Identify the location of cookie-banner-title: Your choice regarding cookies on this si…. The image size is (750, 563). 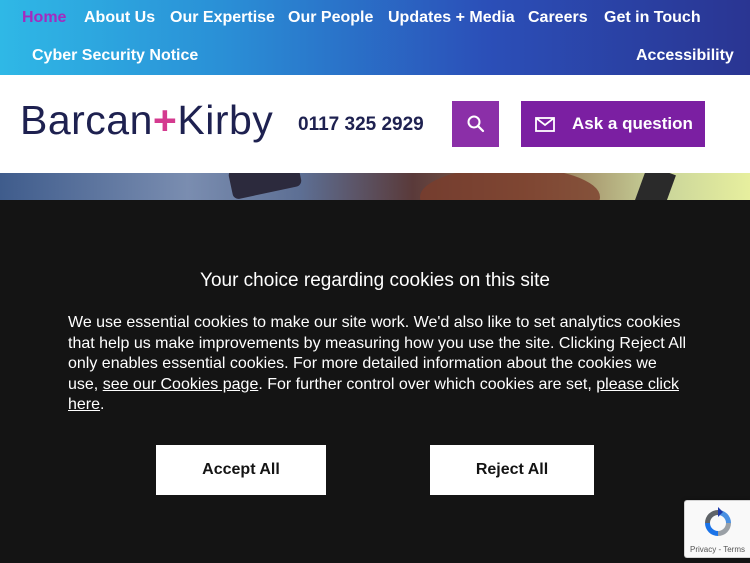
(375, 280).